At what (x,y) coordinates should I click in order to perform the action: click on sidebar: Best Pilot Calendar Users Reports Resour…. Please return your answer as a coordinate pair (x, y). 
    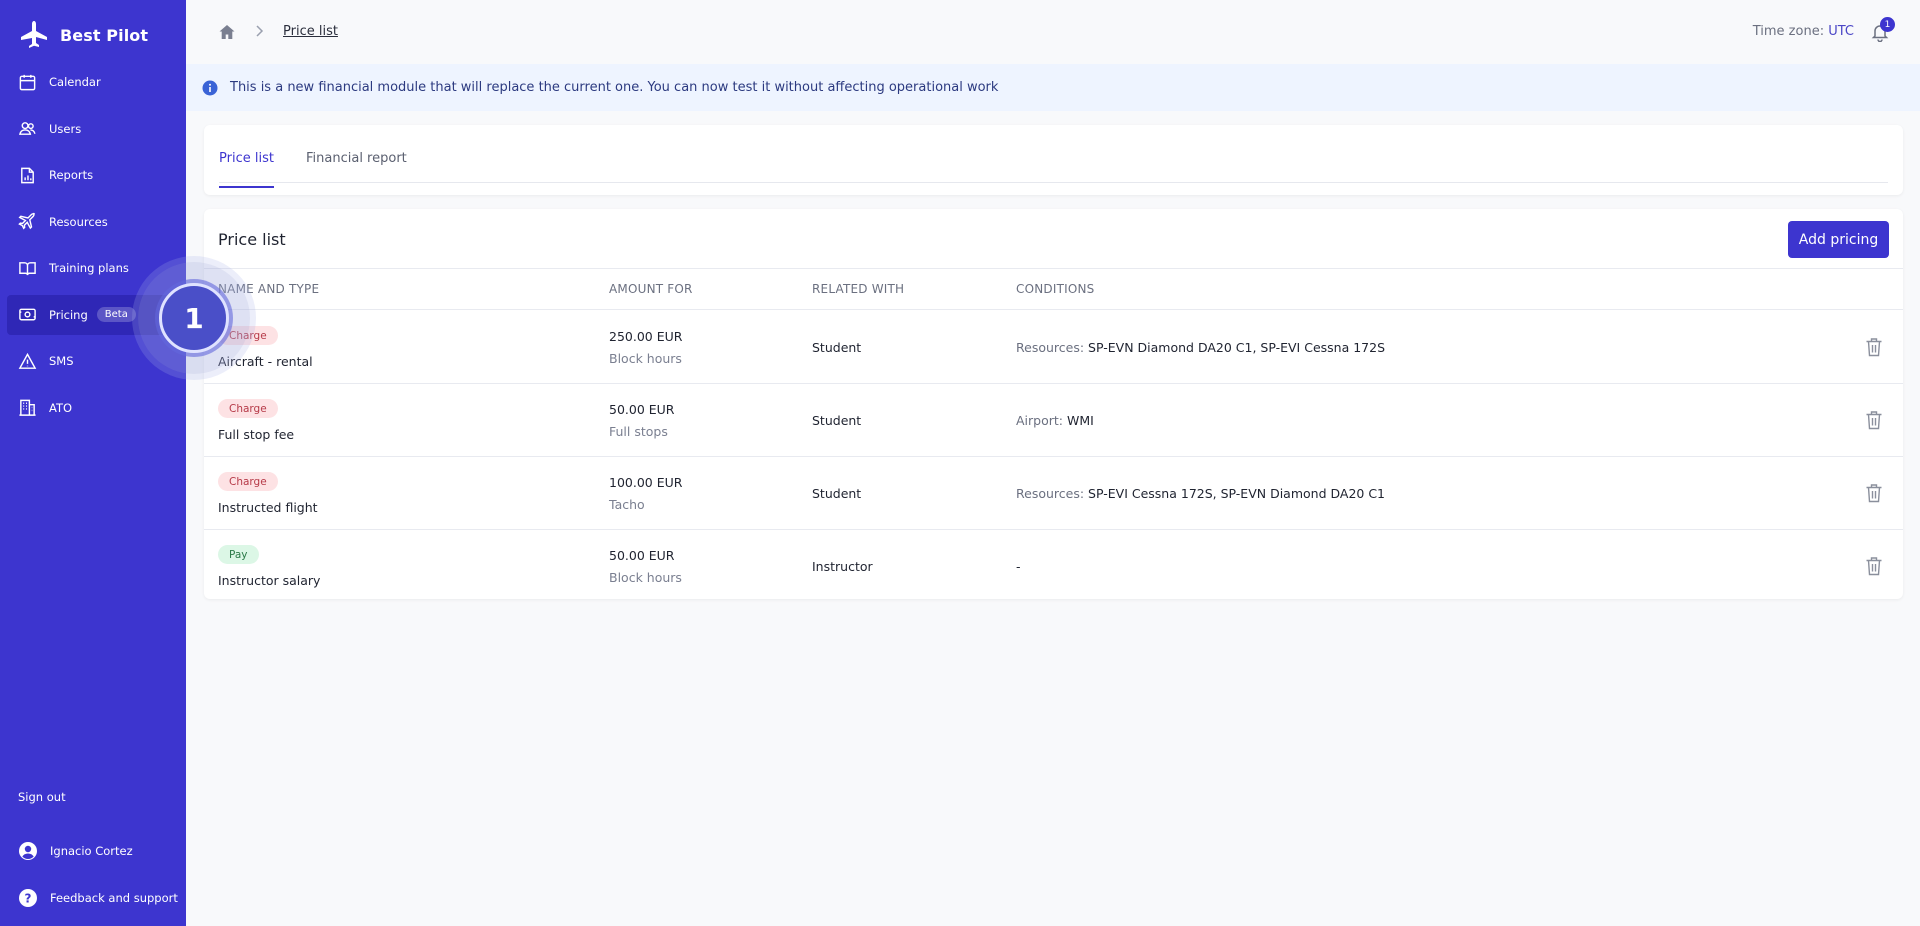
    Looking at the image, I should click on (93, 463).